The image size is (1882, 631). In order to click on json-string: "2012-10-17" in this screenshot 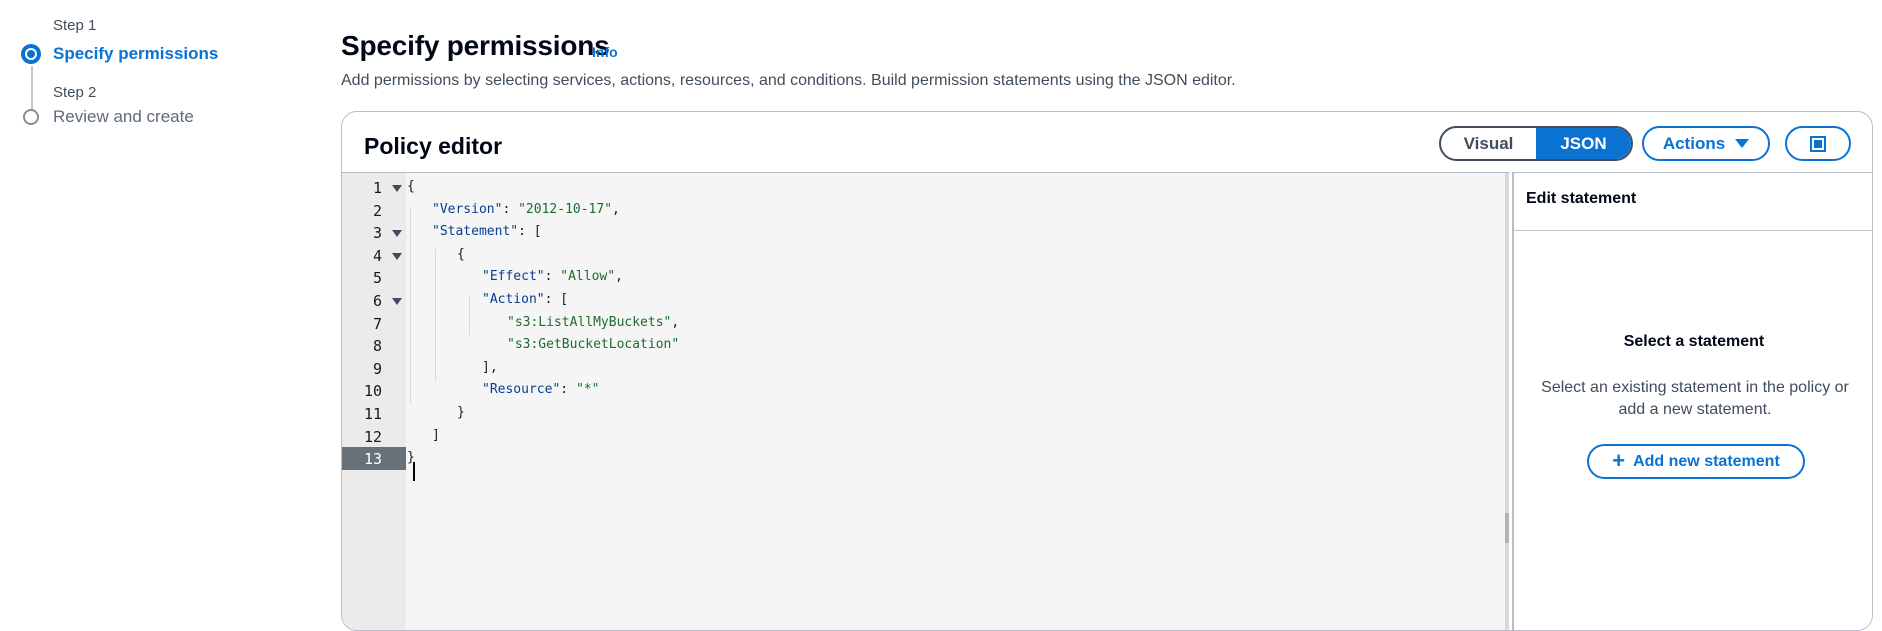, I will do `click(565, 209)`.